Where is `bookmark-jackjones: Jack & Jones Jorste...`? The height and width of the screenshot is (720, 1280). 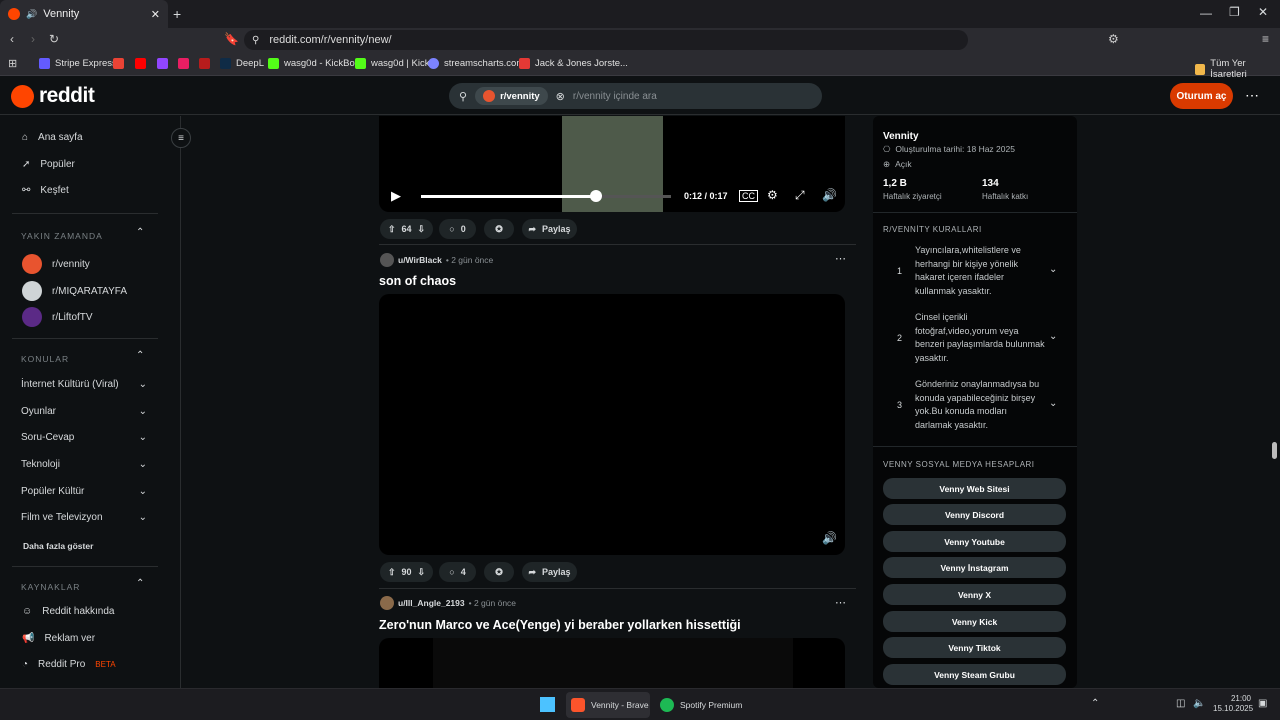 bookmark-jackjones: Jack & Jones Jorste... is located at coordinates (573, 63).